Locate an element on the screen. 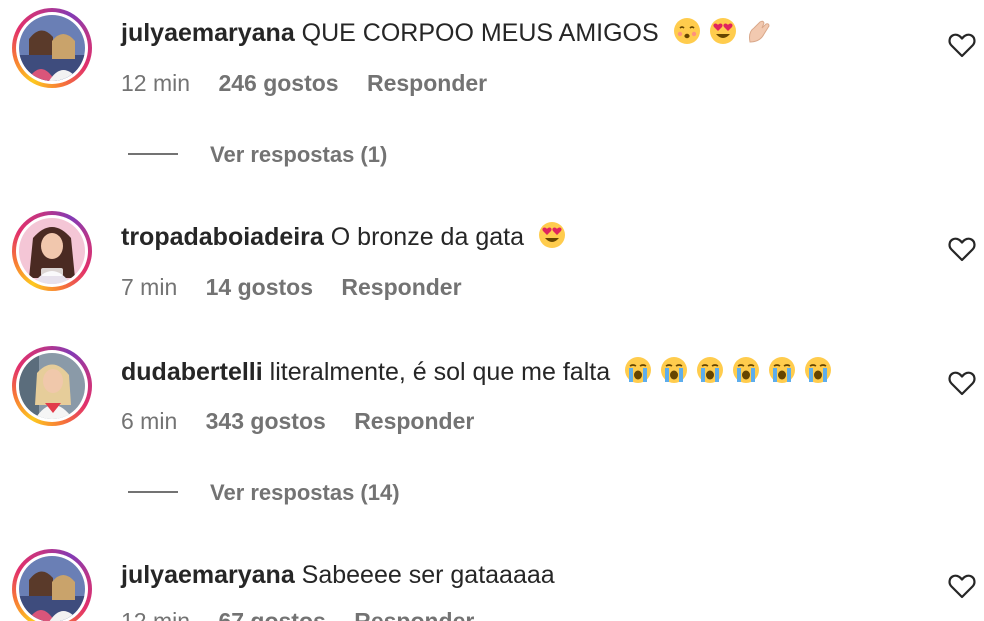 This screenshot has width=984, height=621. view-replies-button: Ver respostas (1) is located at coordinates (257, 155).